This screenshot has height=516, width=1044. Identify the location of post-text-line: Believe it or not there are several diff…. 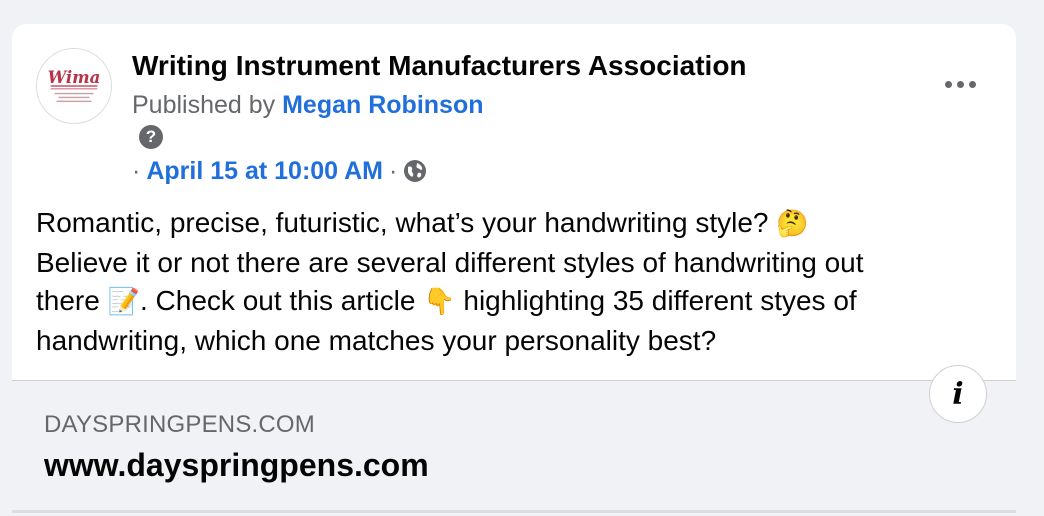
(450, 262).